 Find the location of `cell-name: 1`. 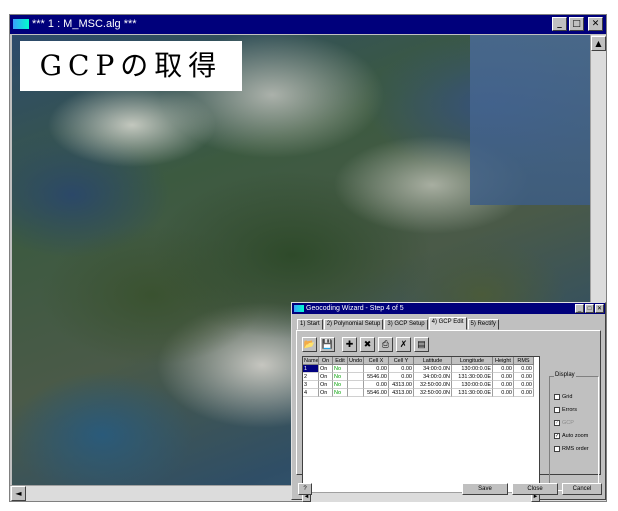

cell-name: 1 is located at coordinates (311, 369).